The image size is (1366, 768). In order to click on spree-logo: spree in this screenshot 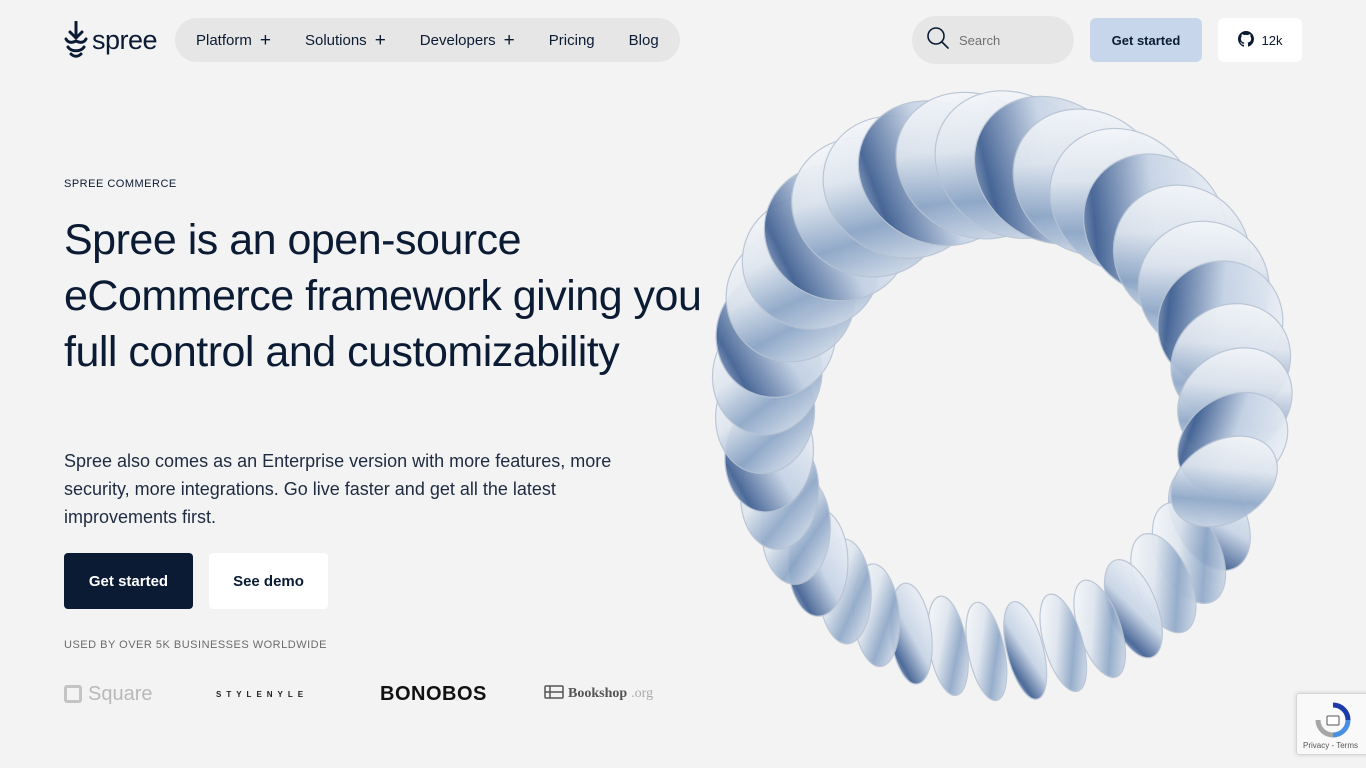, I will do `click(111, 40)`.